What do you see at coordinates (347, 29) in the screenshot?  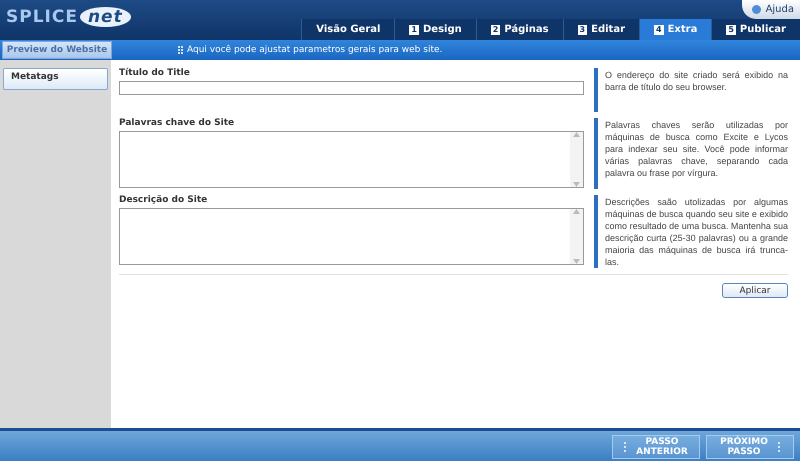 I see `tab: Visão Geral` at bounding box center [347, 29].